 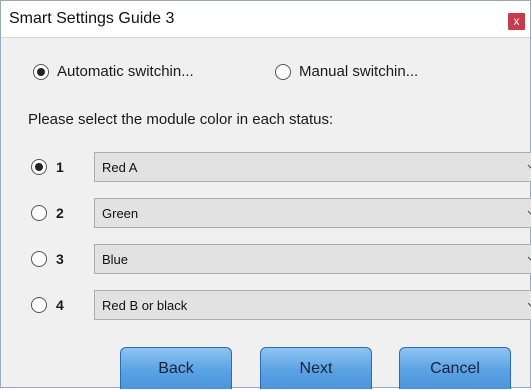 What do you see at coordinates (47, 167) in the screenshot?
I see `status-1-radio: 1` at bounding box center [47, 167].